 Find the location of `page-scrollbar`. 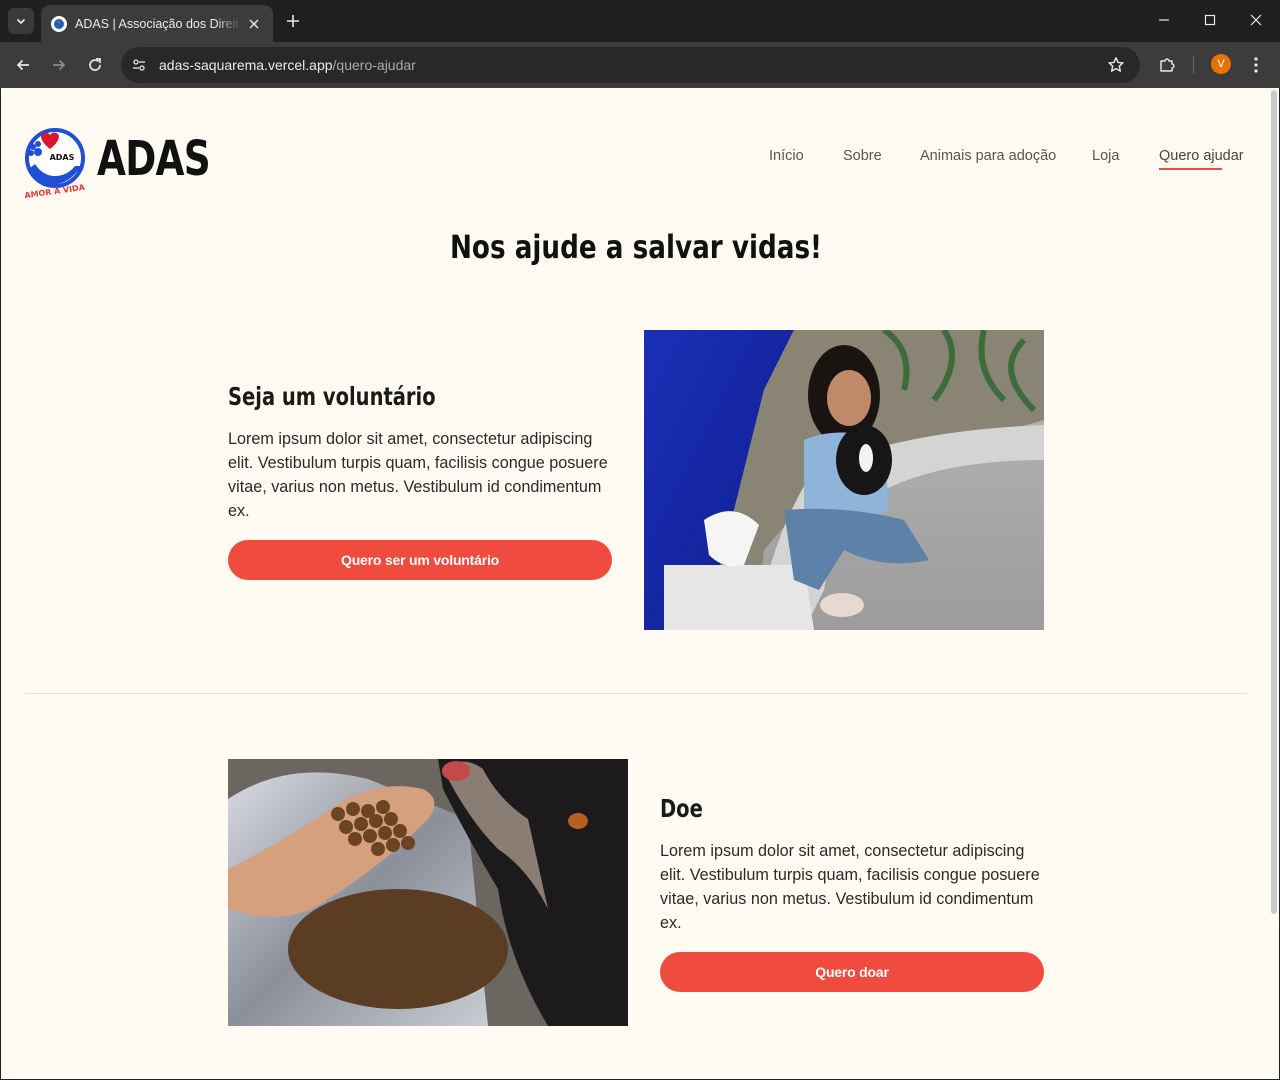

page-scrollbar is located at coordinates (1274, 583).